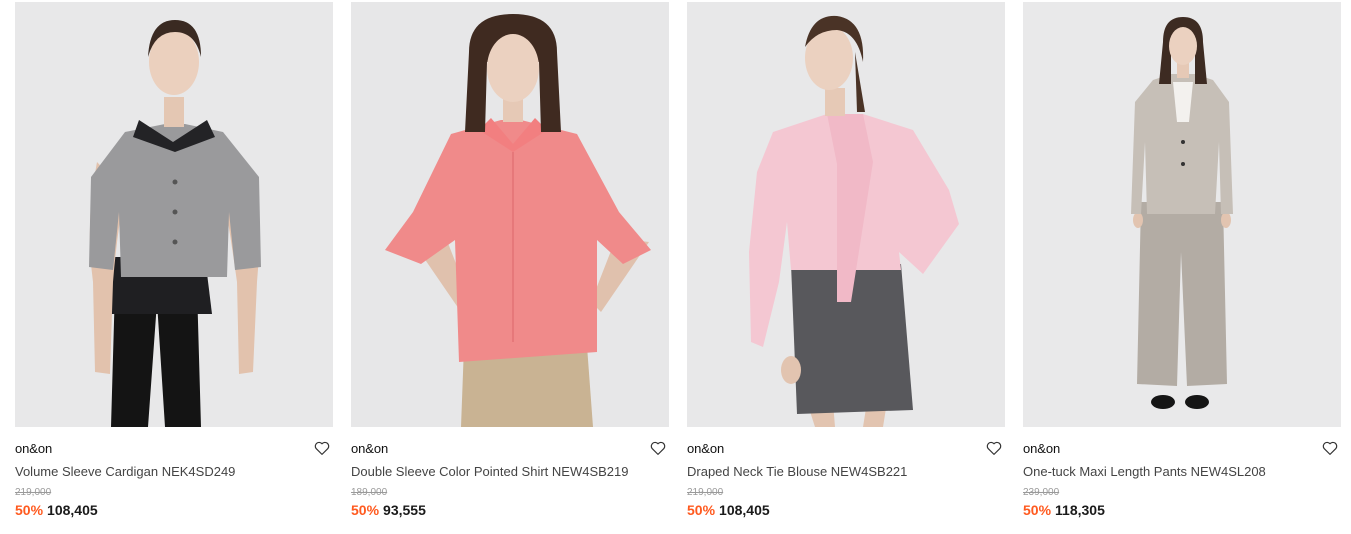 This screenshot has height=534, width=1351. What do you see at coordinates (846, 472) in the screenshot?
I see `product-name: Draped Neck Tie Blouse NEW4SB221` at bounding box center [846, 472].